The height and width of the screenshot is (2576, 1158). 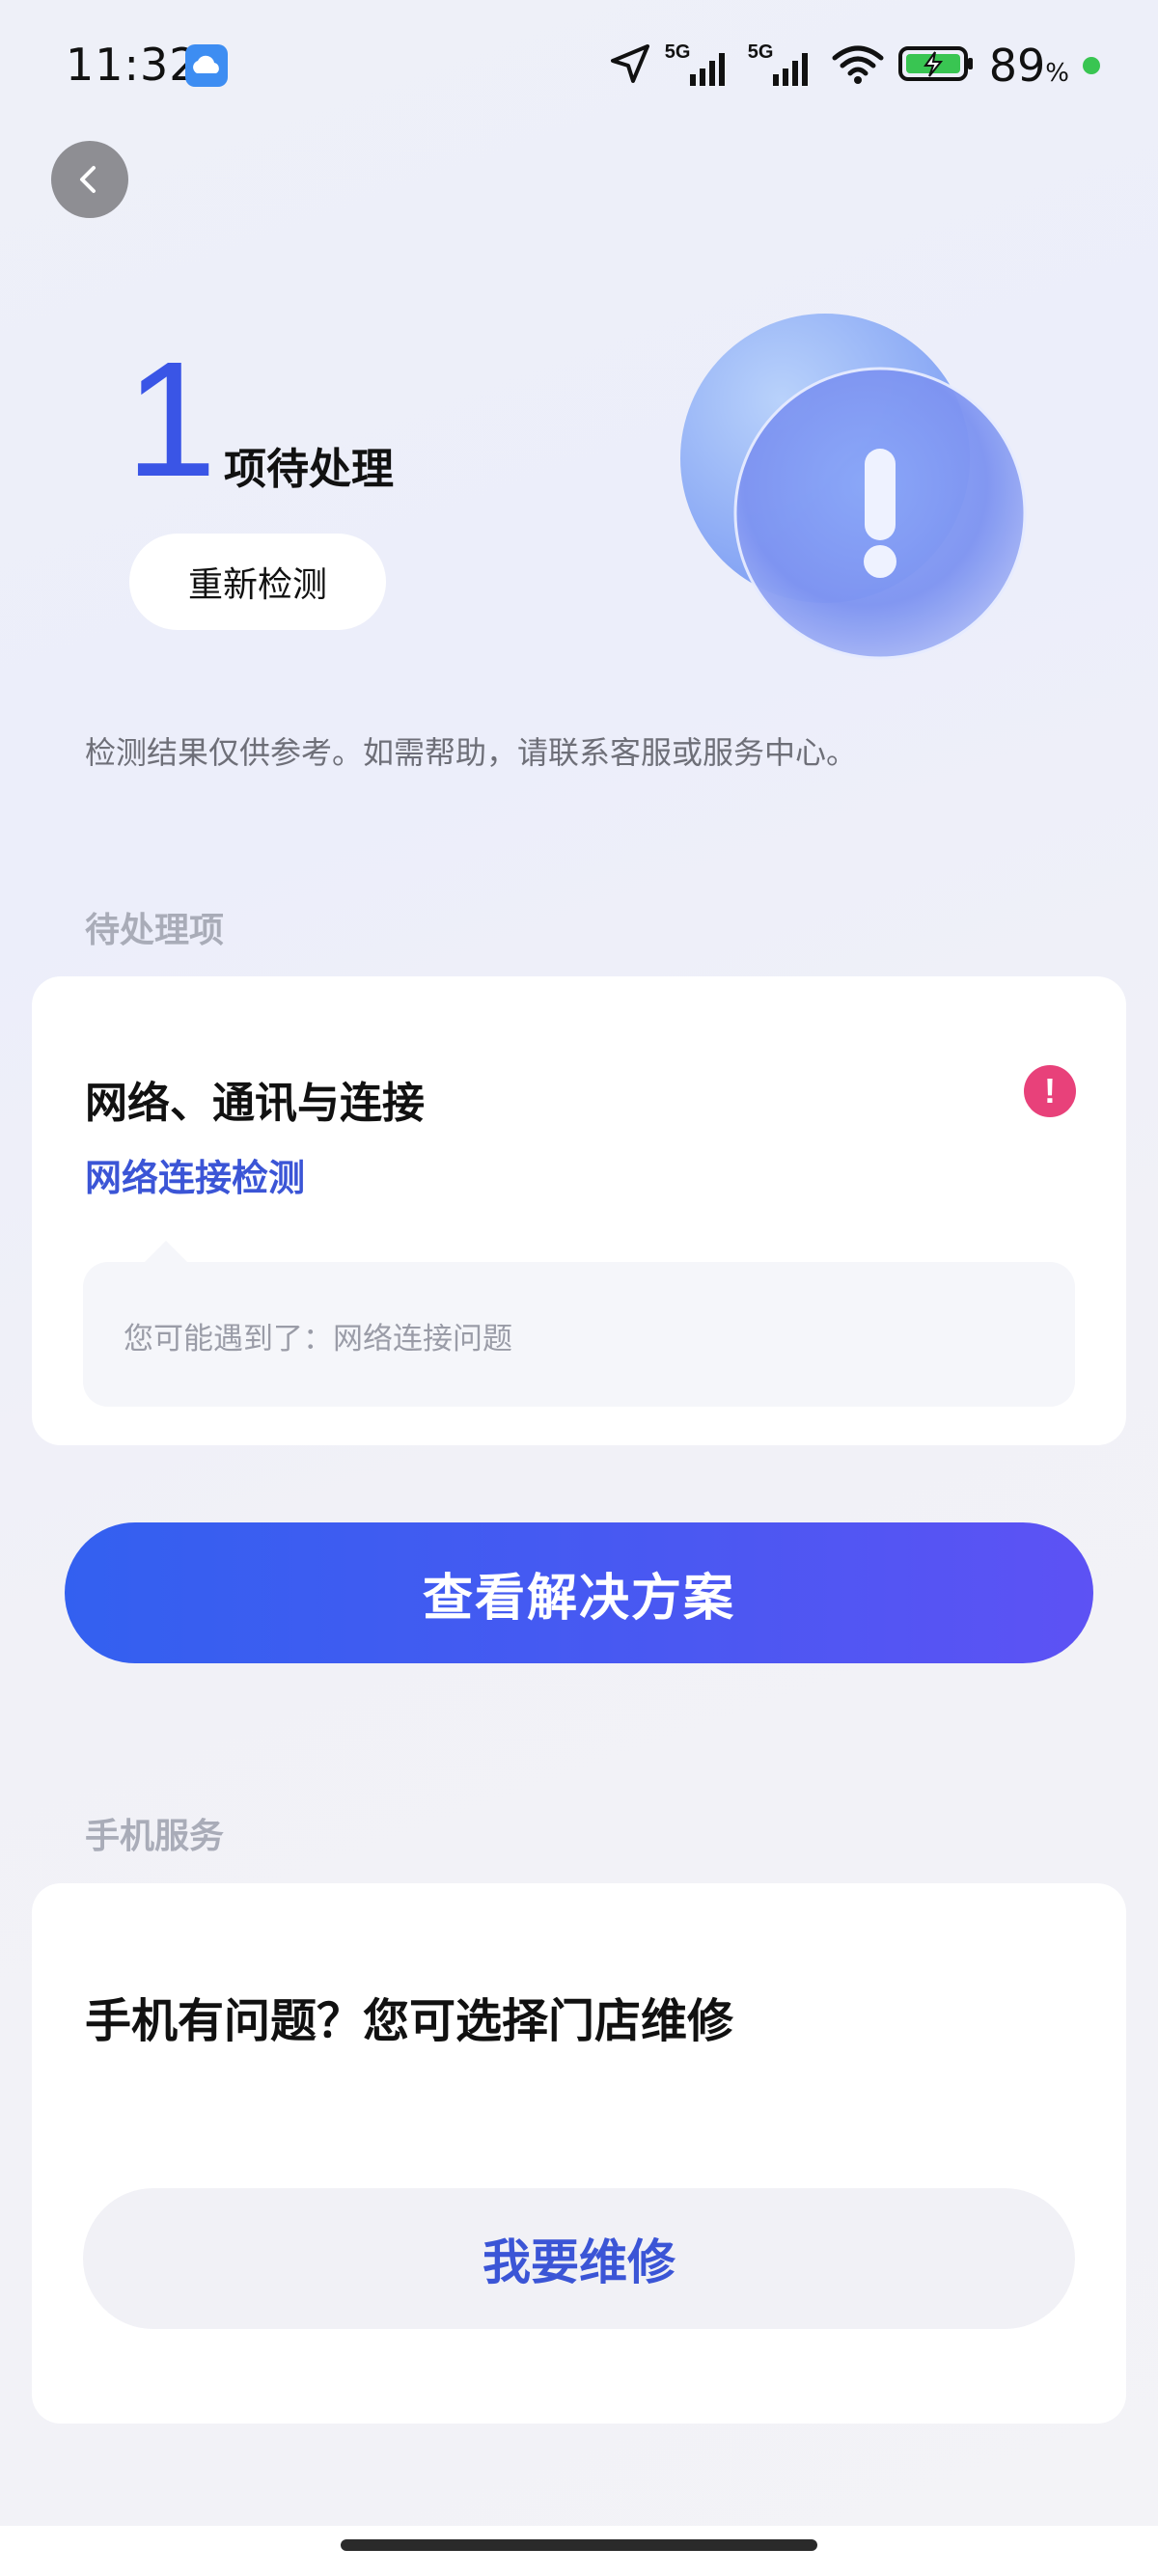 What do you see at coordinates (166, 1252) in the screenshot?
I see `hint-pointer` at bounding box center [166, 1252].